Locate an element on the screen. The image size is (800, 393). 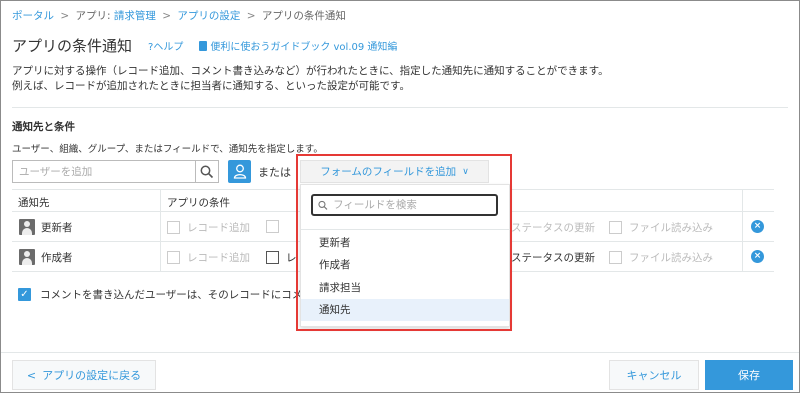
section-title: 通知先と条件 is located at coordinates (43, 127).